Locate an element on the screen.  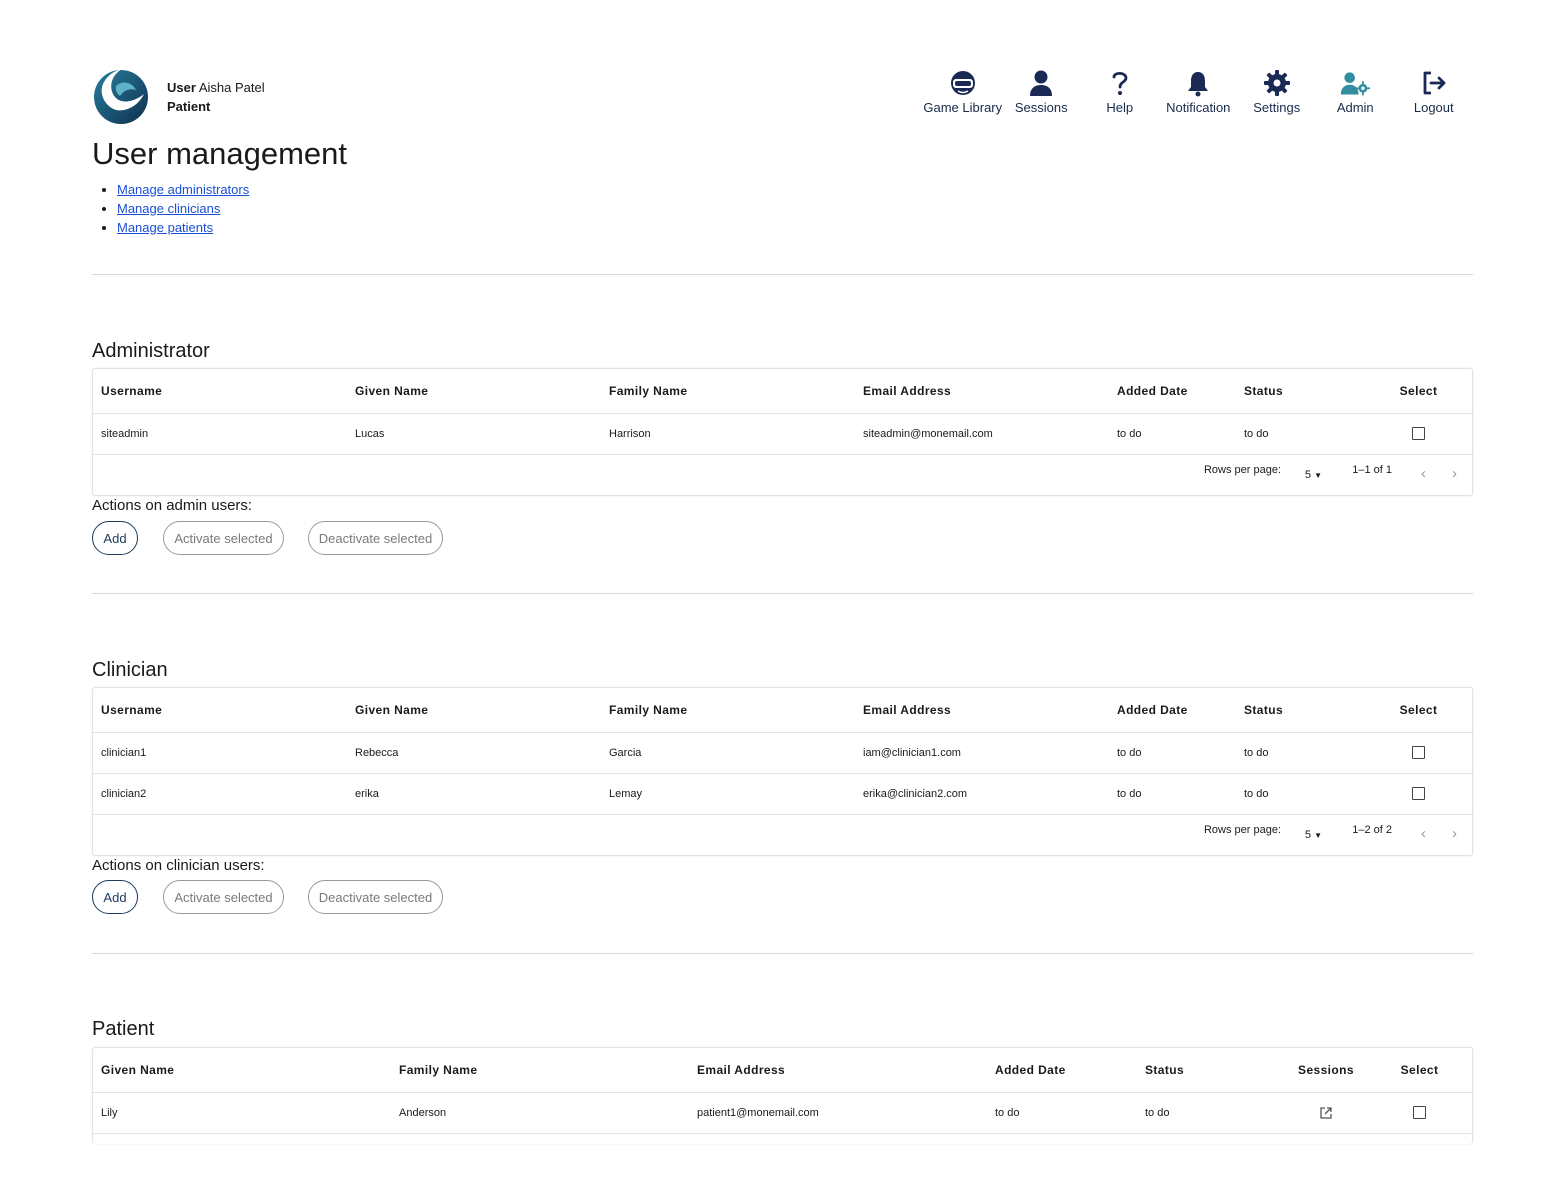
table-pagination: Rows per page: 5 ▼ 1–2 of 2 ‹ › is located at coordinates (782, 835).